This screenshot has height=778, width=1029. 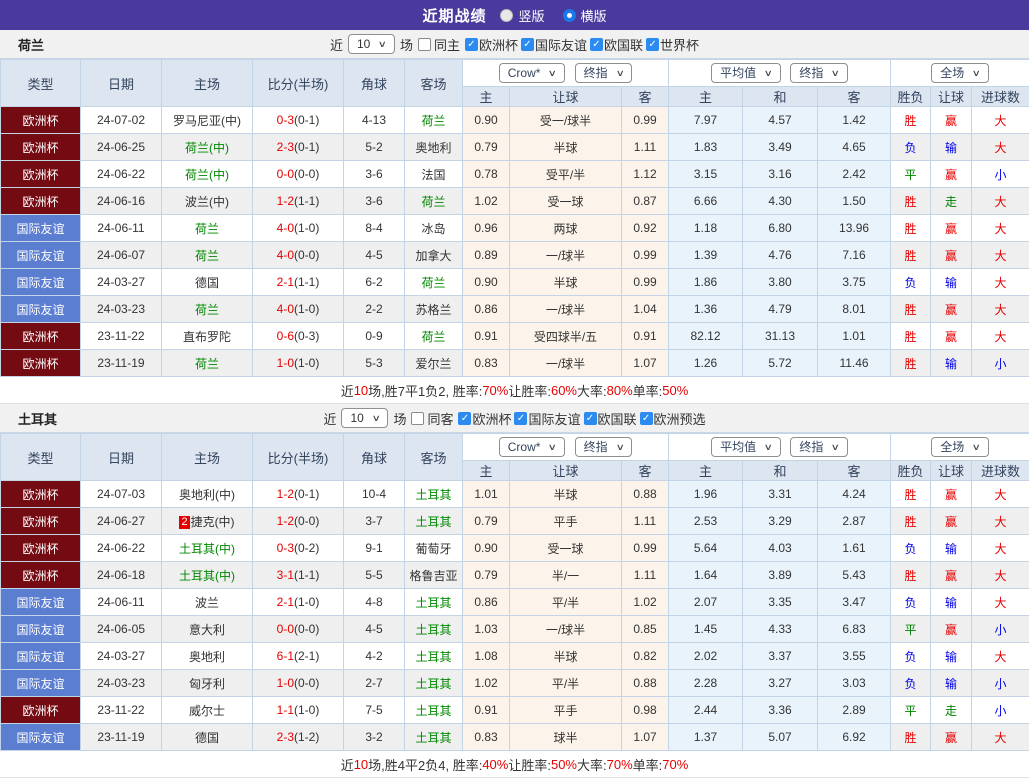 I want to click on odds-handicap-cell: 半球, so click(x=566, y=147).